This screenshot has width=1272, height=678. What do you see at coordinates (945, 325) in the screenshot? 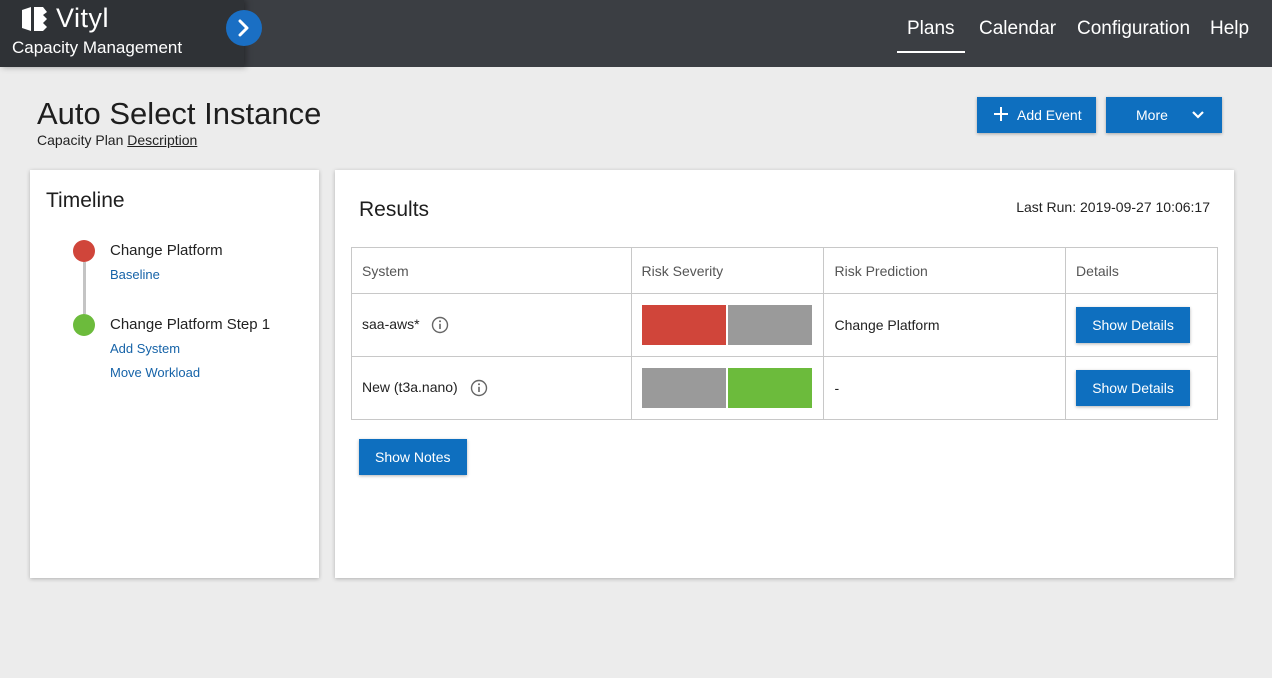
I see `risk-prediction-cell: Change Platform` at bounding box center [945, 325].